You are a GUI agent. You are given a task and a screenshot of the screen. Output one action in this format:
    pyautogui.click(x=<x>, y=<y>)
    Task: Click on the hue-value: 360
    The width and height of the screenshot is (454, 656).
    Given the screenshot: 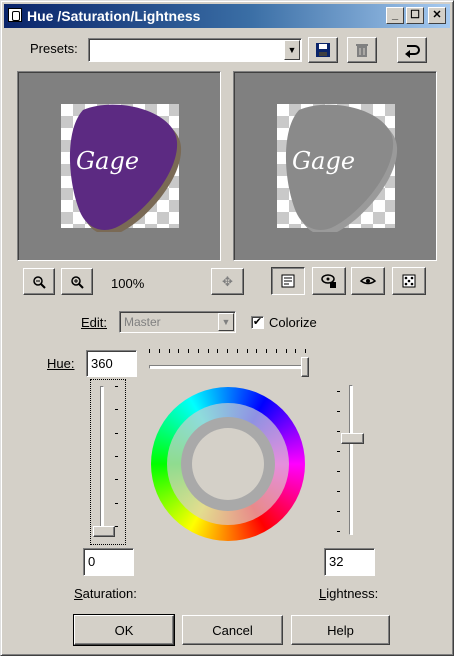 What is the action you would take?
    pyautogui.click(x=102, y=363)
    